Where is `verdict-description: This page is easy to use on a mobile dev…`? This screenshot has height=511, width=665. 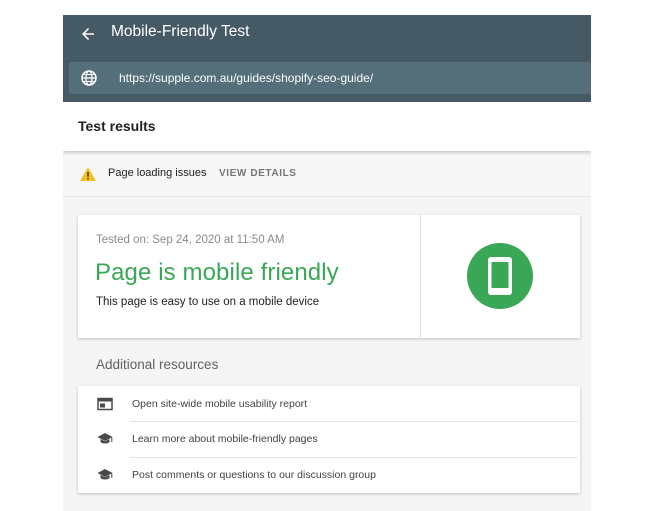
verdict-description: This page is easy to use on a mobile dev… is located at coordinates (208, 302).